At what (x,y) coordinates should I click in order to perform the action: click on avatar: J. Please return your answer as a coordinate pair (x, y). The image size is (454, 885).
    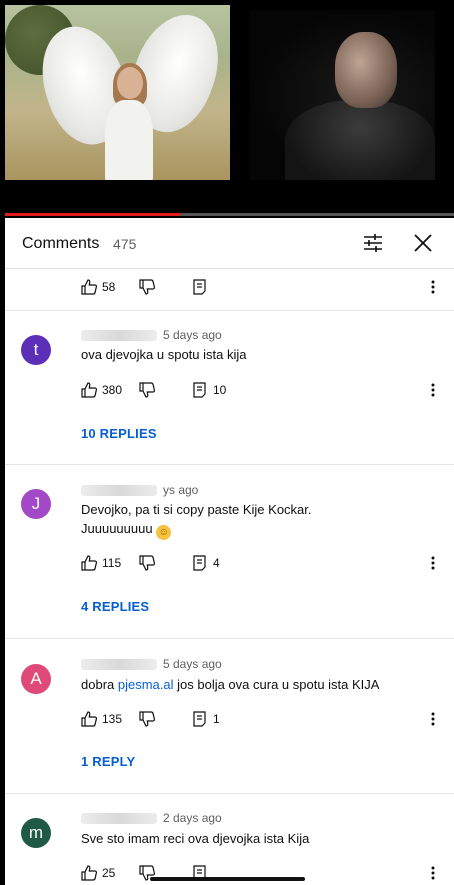
    Looking at the image, I should click on (36, 504).